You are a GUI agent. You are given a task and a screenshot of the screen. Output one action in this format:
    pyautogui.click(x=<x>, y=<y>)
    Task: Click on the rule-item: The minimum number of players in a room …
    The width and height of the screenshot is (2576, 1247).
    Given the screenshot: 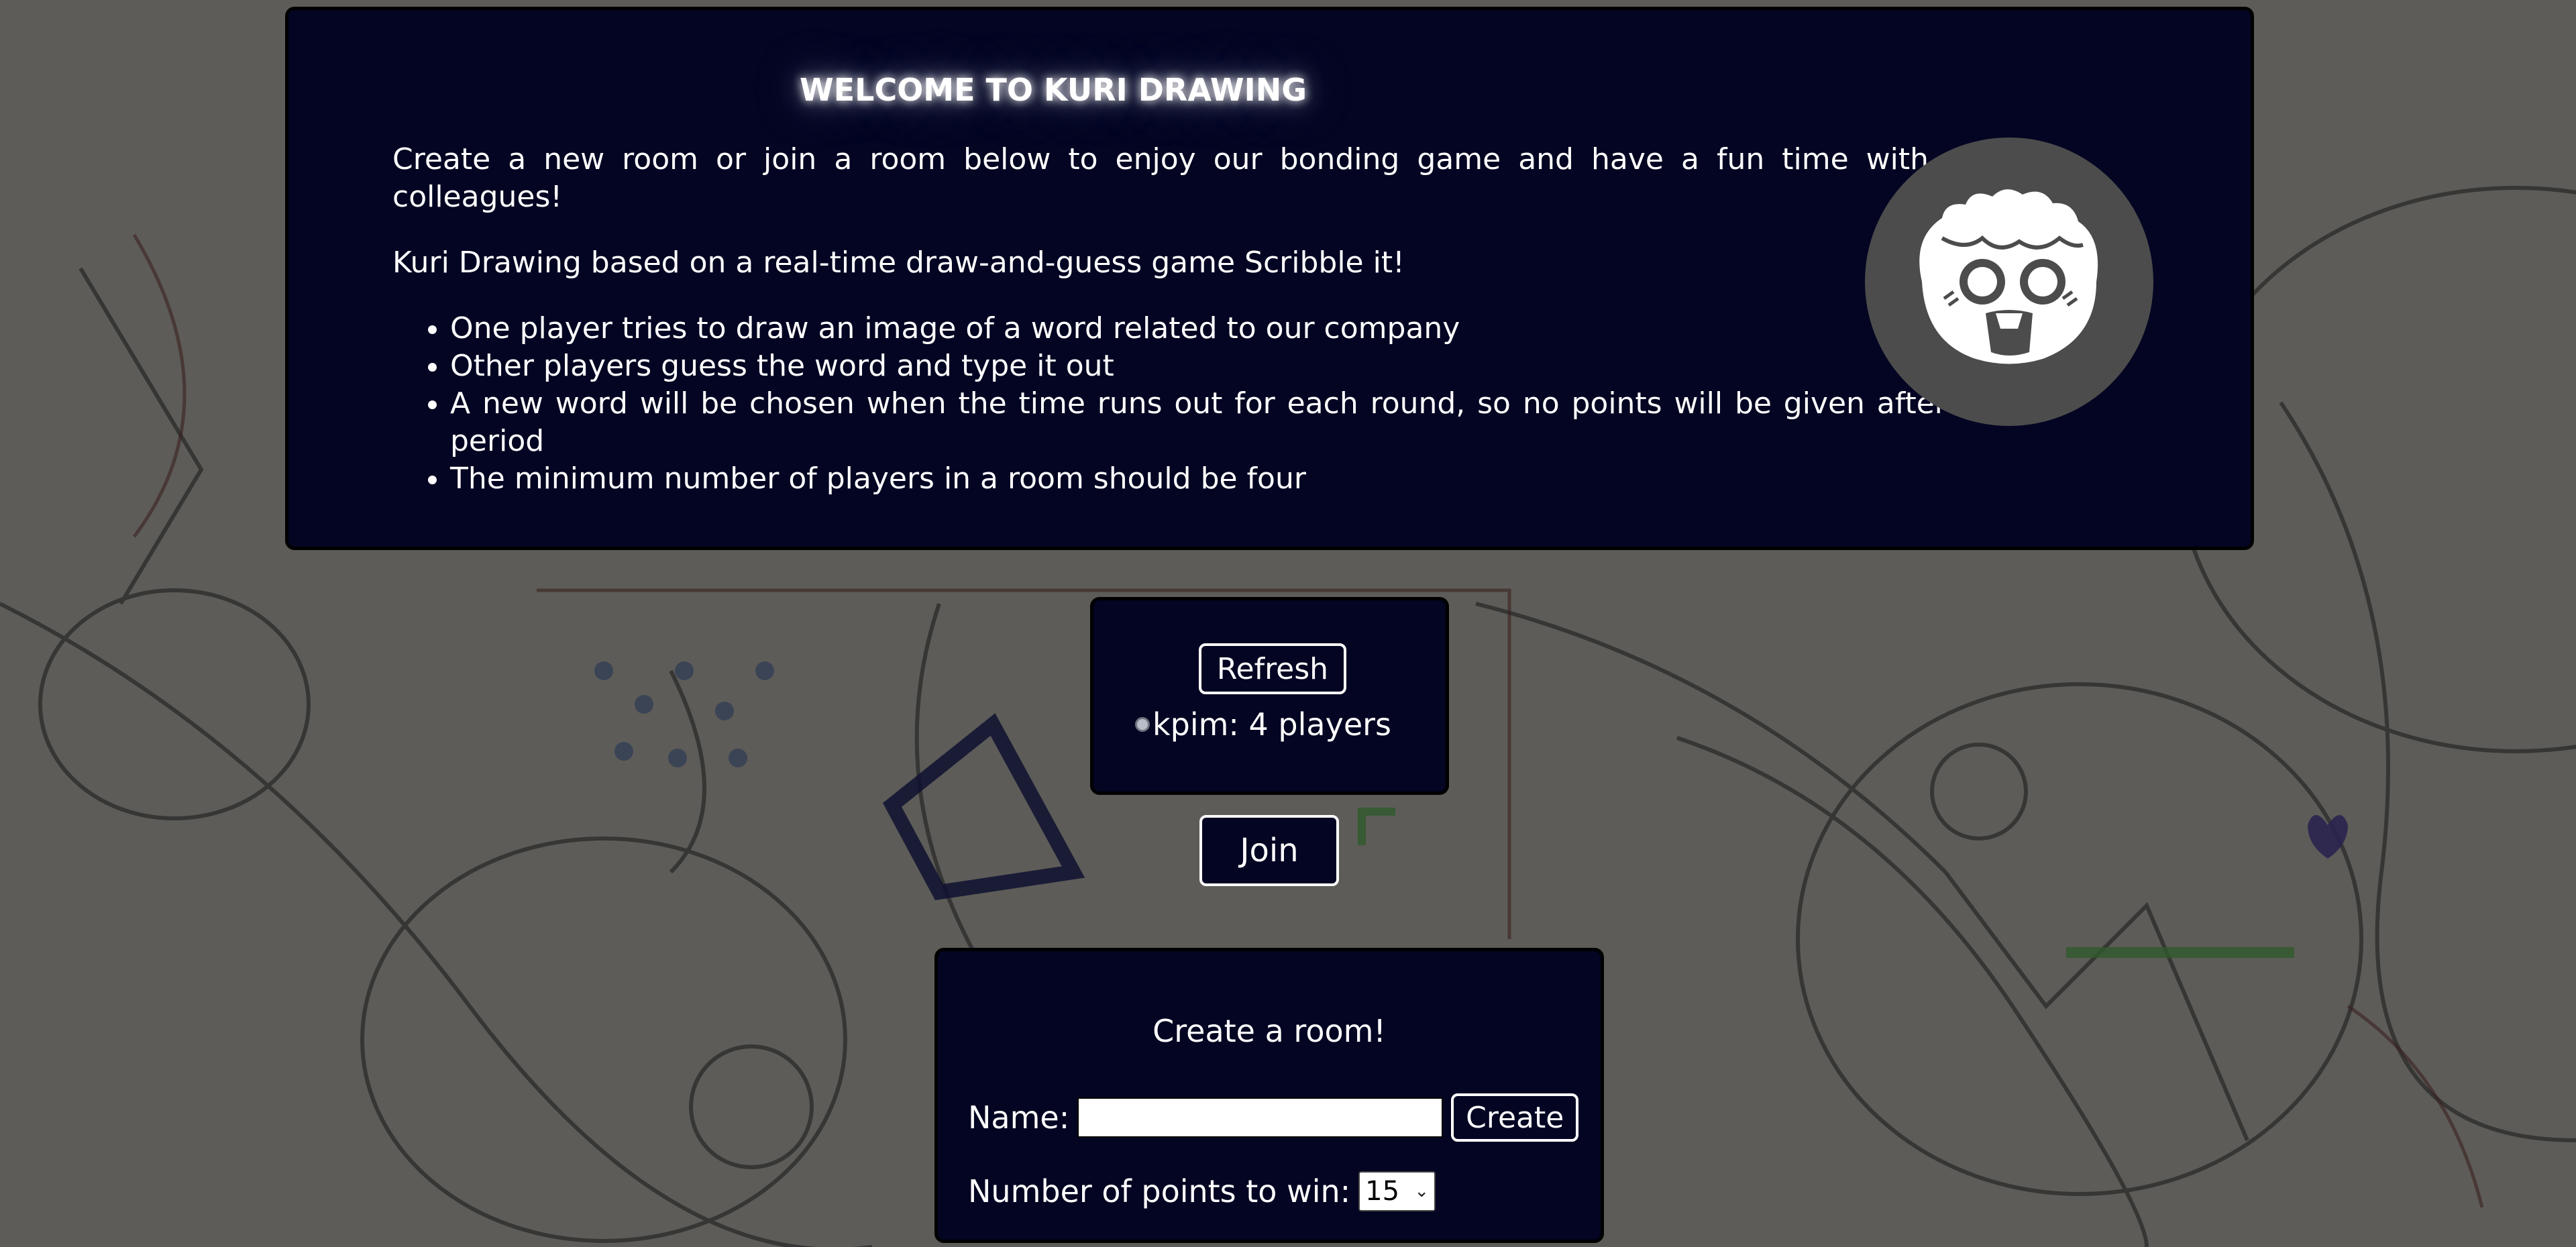 What is the action you would take?
    pyautogui.click(x=1231, y=479)
    